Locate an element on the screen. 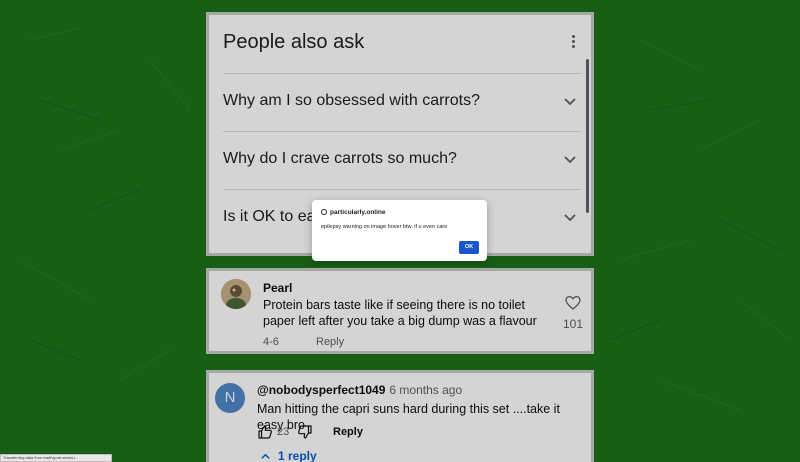 This screenshot has height=462, width=800. ok-button: OK is located at coordinates (469, 247).